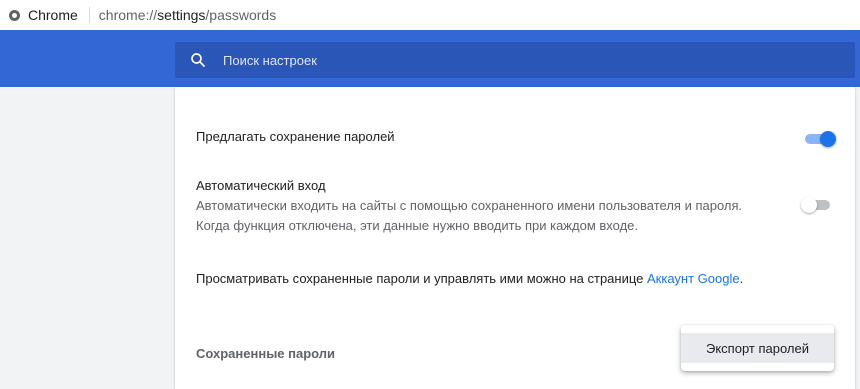 The image size is (860, 389). I want to click on search-box, so click(515, 60).